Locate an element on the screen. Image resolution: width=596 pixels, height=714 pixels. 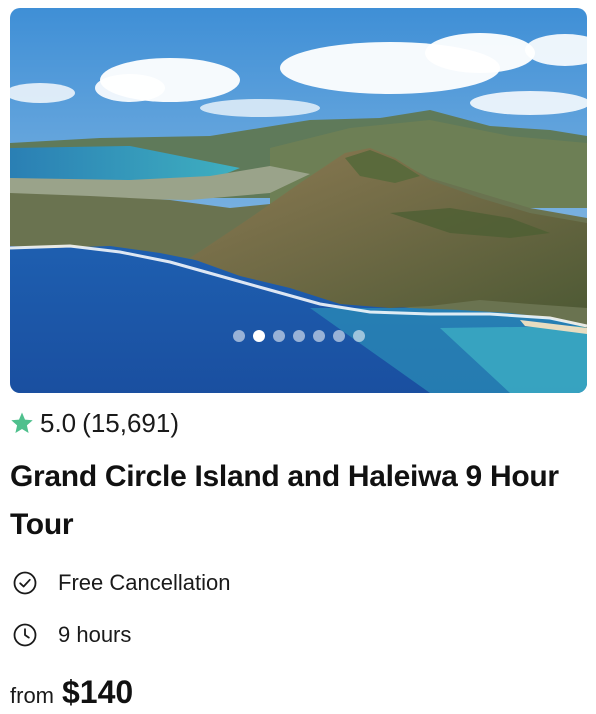
review-count: (15,691) is located at coordinates (130, 423).